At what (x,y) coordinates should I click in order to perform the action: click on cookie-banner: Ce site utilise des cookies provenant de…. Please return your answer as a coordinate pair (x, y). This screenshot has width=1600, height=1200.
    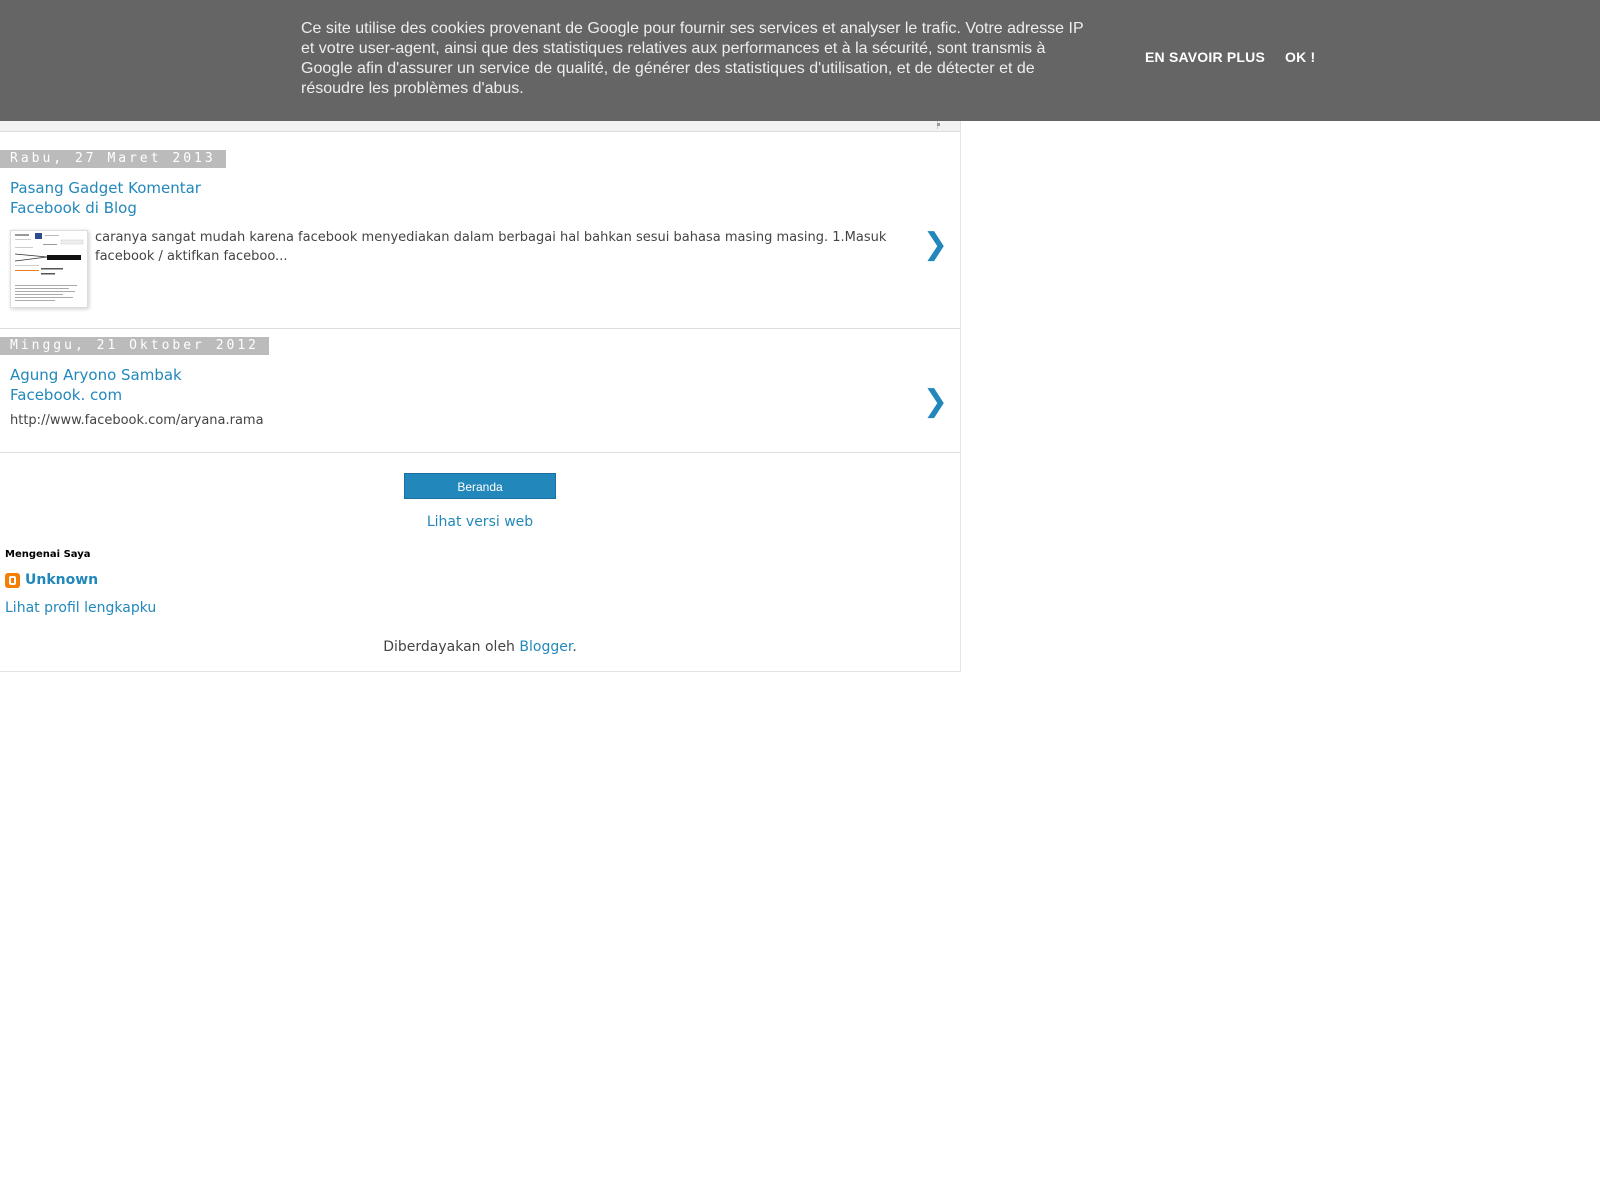
    Looking at the image, I should click on (800, 60).